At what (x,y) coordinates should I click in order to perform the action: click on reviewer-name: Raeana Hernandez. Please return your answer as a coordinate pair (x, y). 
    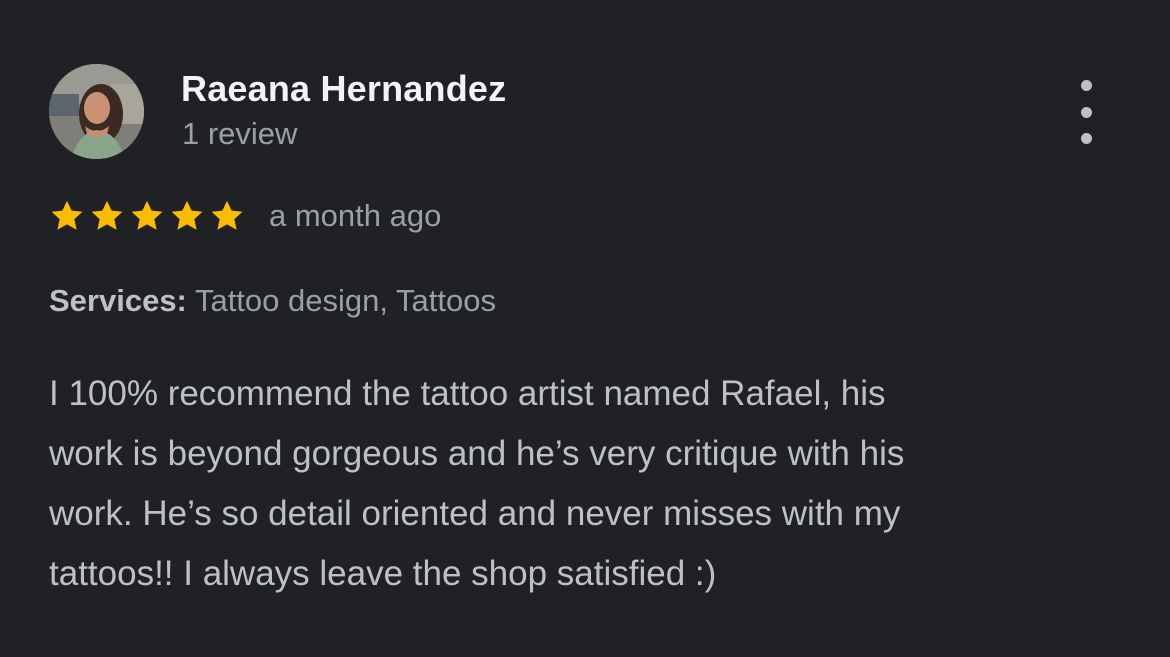
    Looking at the image, I should click on (343, 89).